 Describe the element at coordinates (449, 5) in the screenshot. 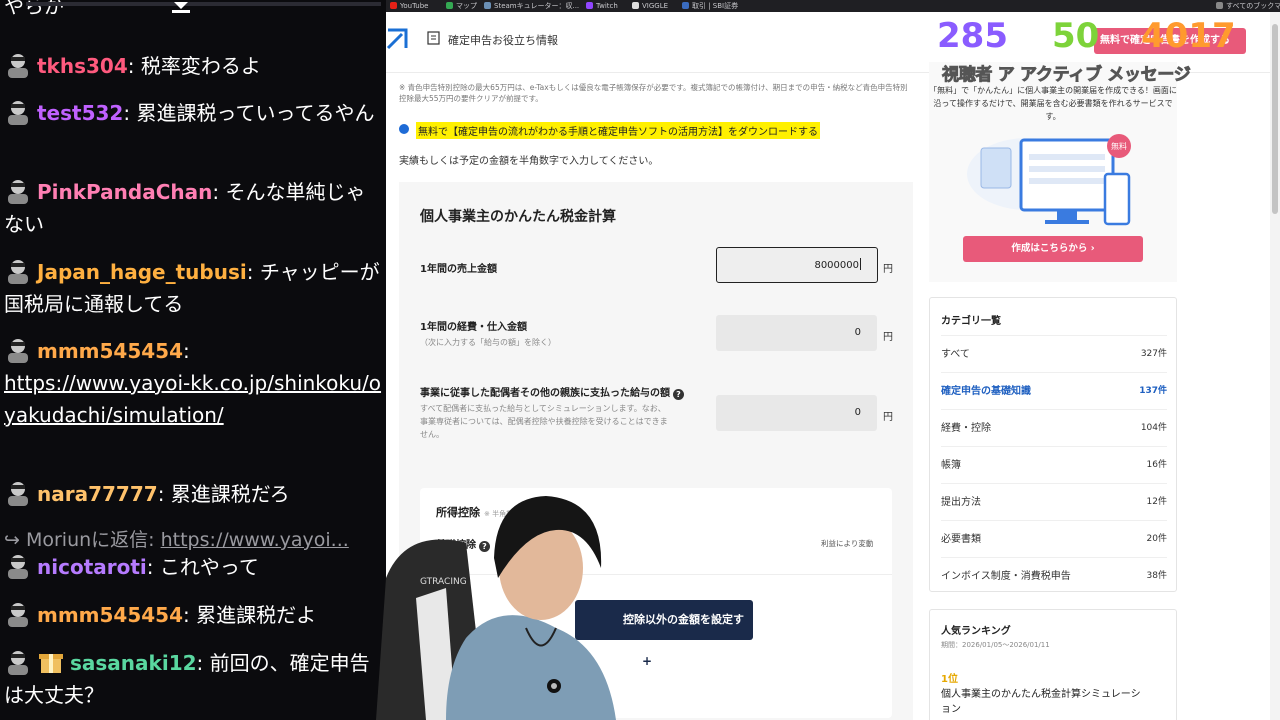

I see `maps-icon` at that location.